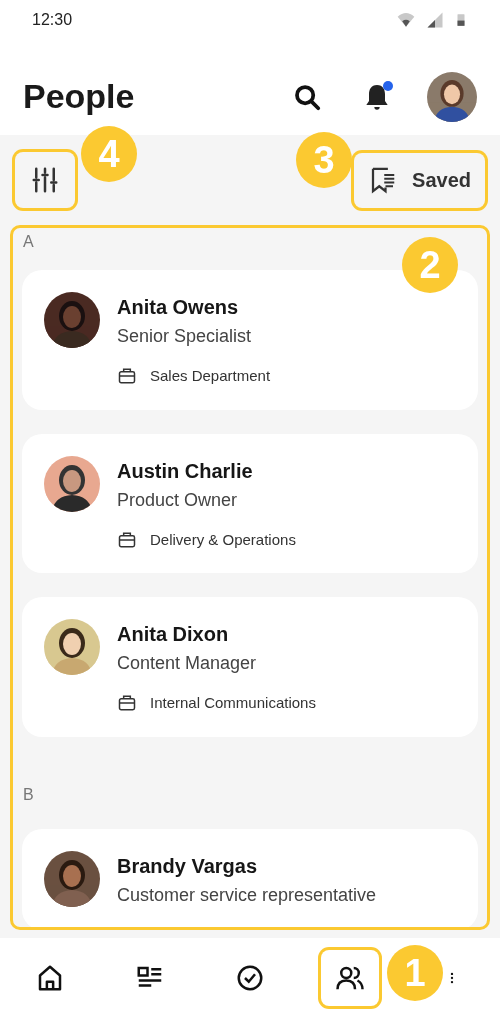  What do you see at coordinates (173, 634) in the screenshot?
I see `person-name: Anita Dixon` at bounding box center [173, 634].